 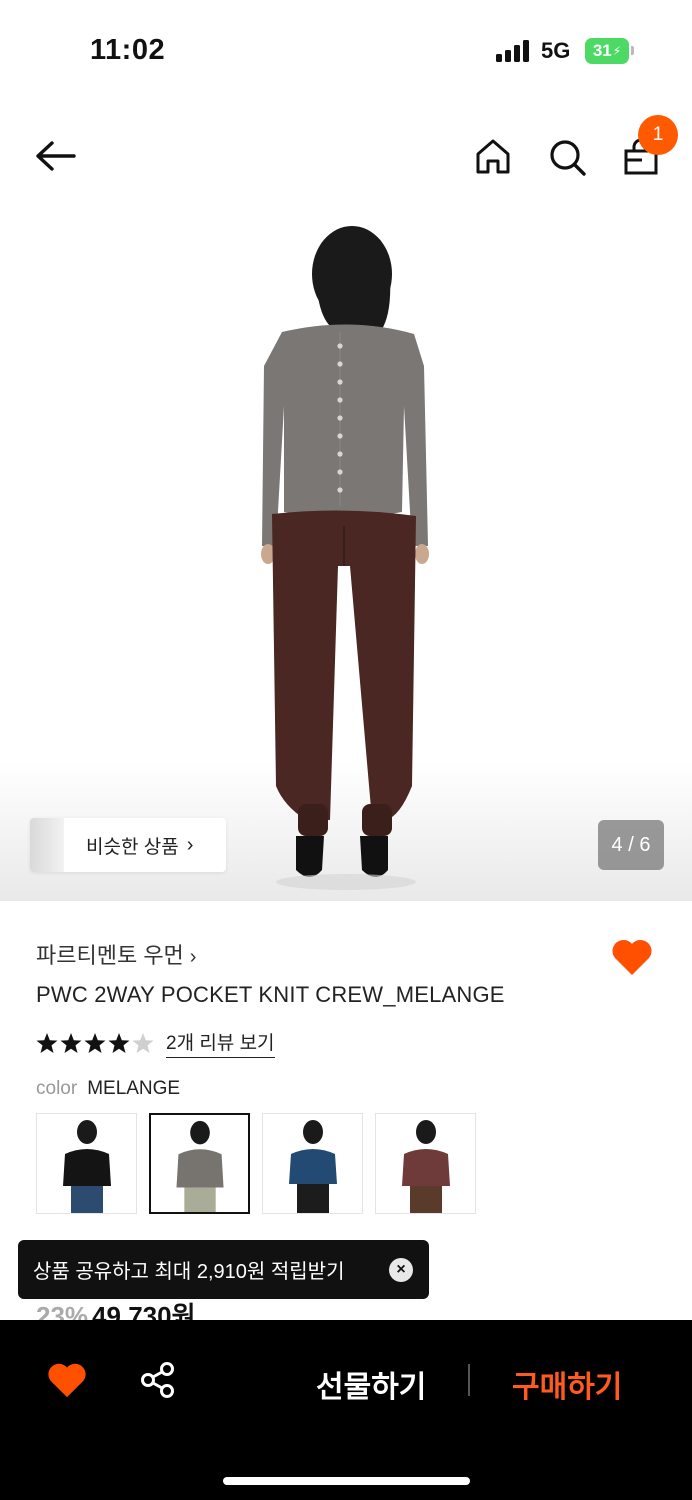 What do you see at coordinates (256, 1163) in the screenshot?
I see `color-swatches` at bounding box center [256, 1163].